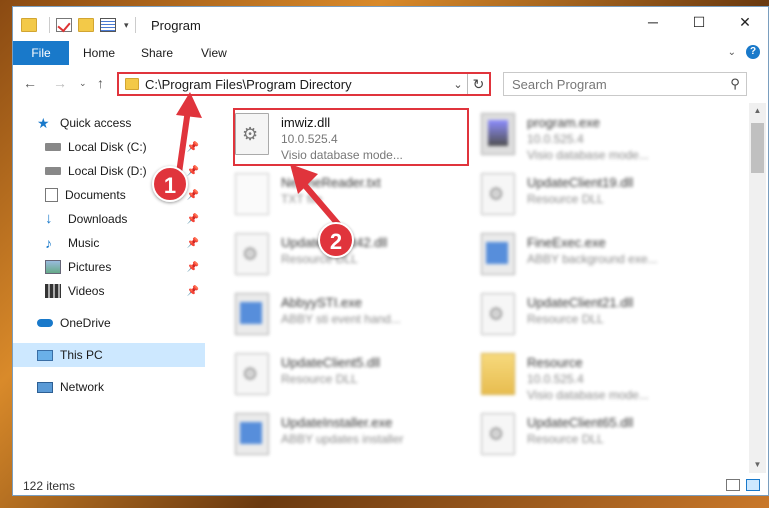 This screenshot has width=769, height=508. Describe the element at coordinates (580, 182) in the screenshot. I see `file-name: UpdateClient19.dll` at that location.